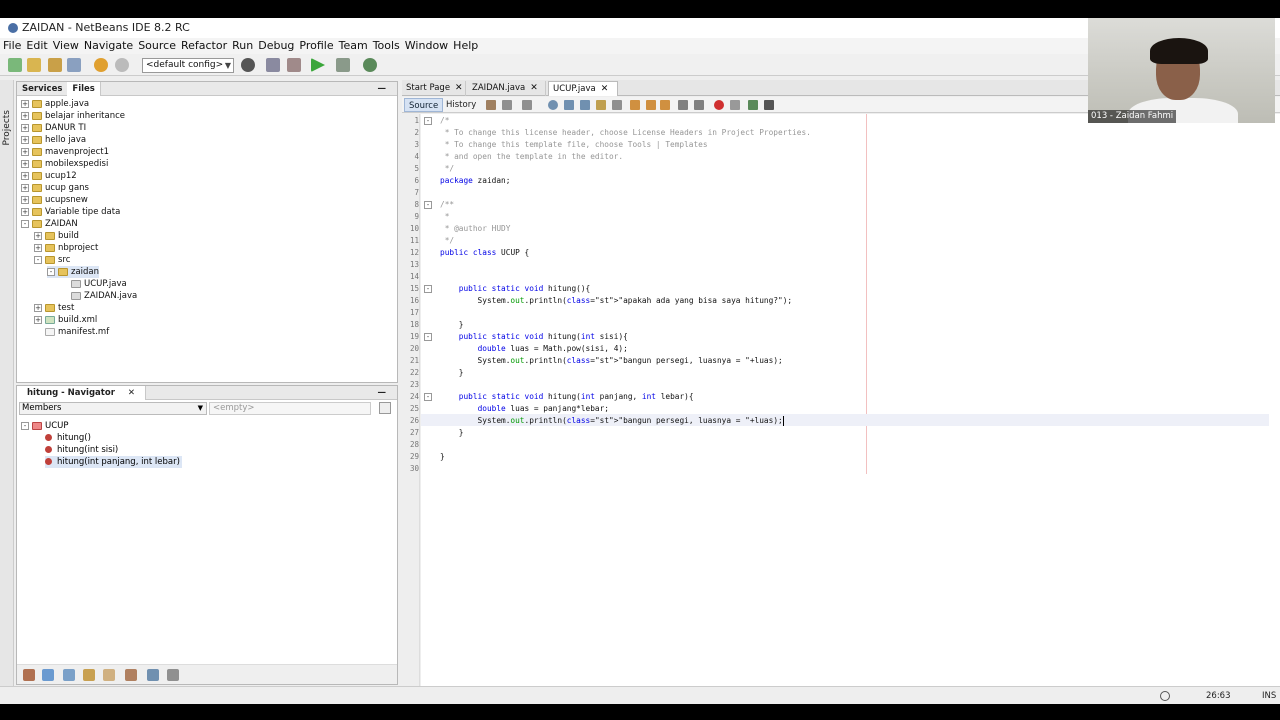 This screenshot has height=720, width=1280. What do you see at coordinates (65, 320) in the screenshot?
I see `file-tree-item: + build.xml` at bounding box center [65, 320].